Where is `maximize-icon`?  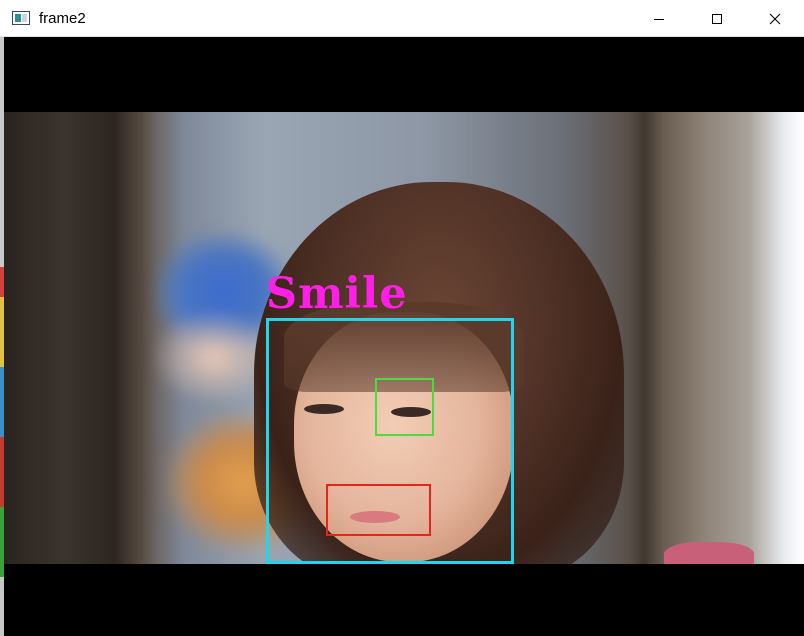
maximize-icon is located at coordinates (717, 18).